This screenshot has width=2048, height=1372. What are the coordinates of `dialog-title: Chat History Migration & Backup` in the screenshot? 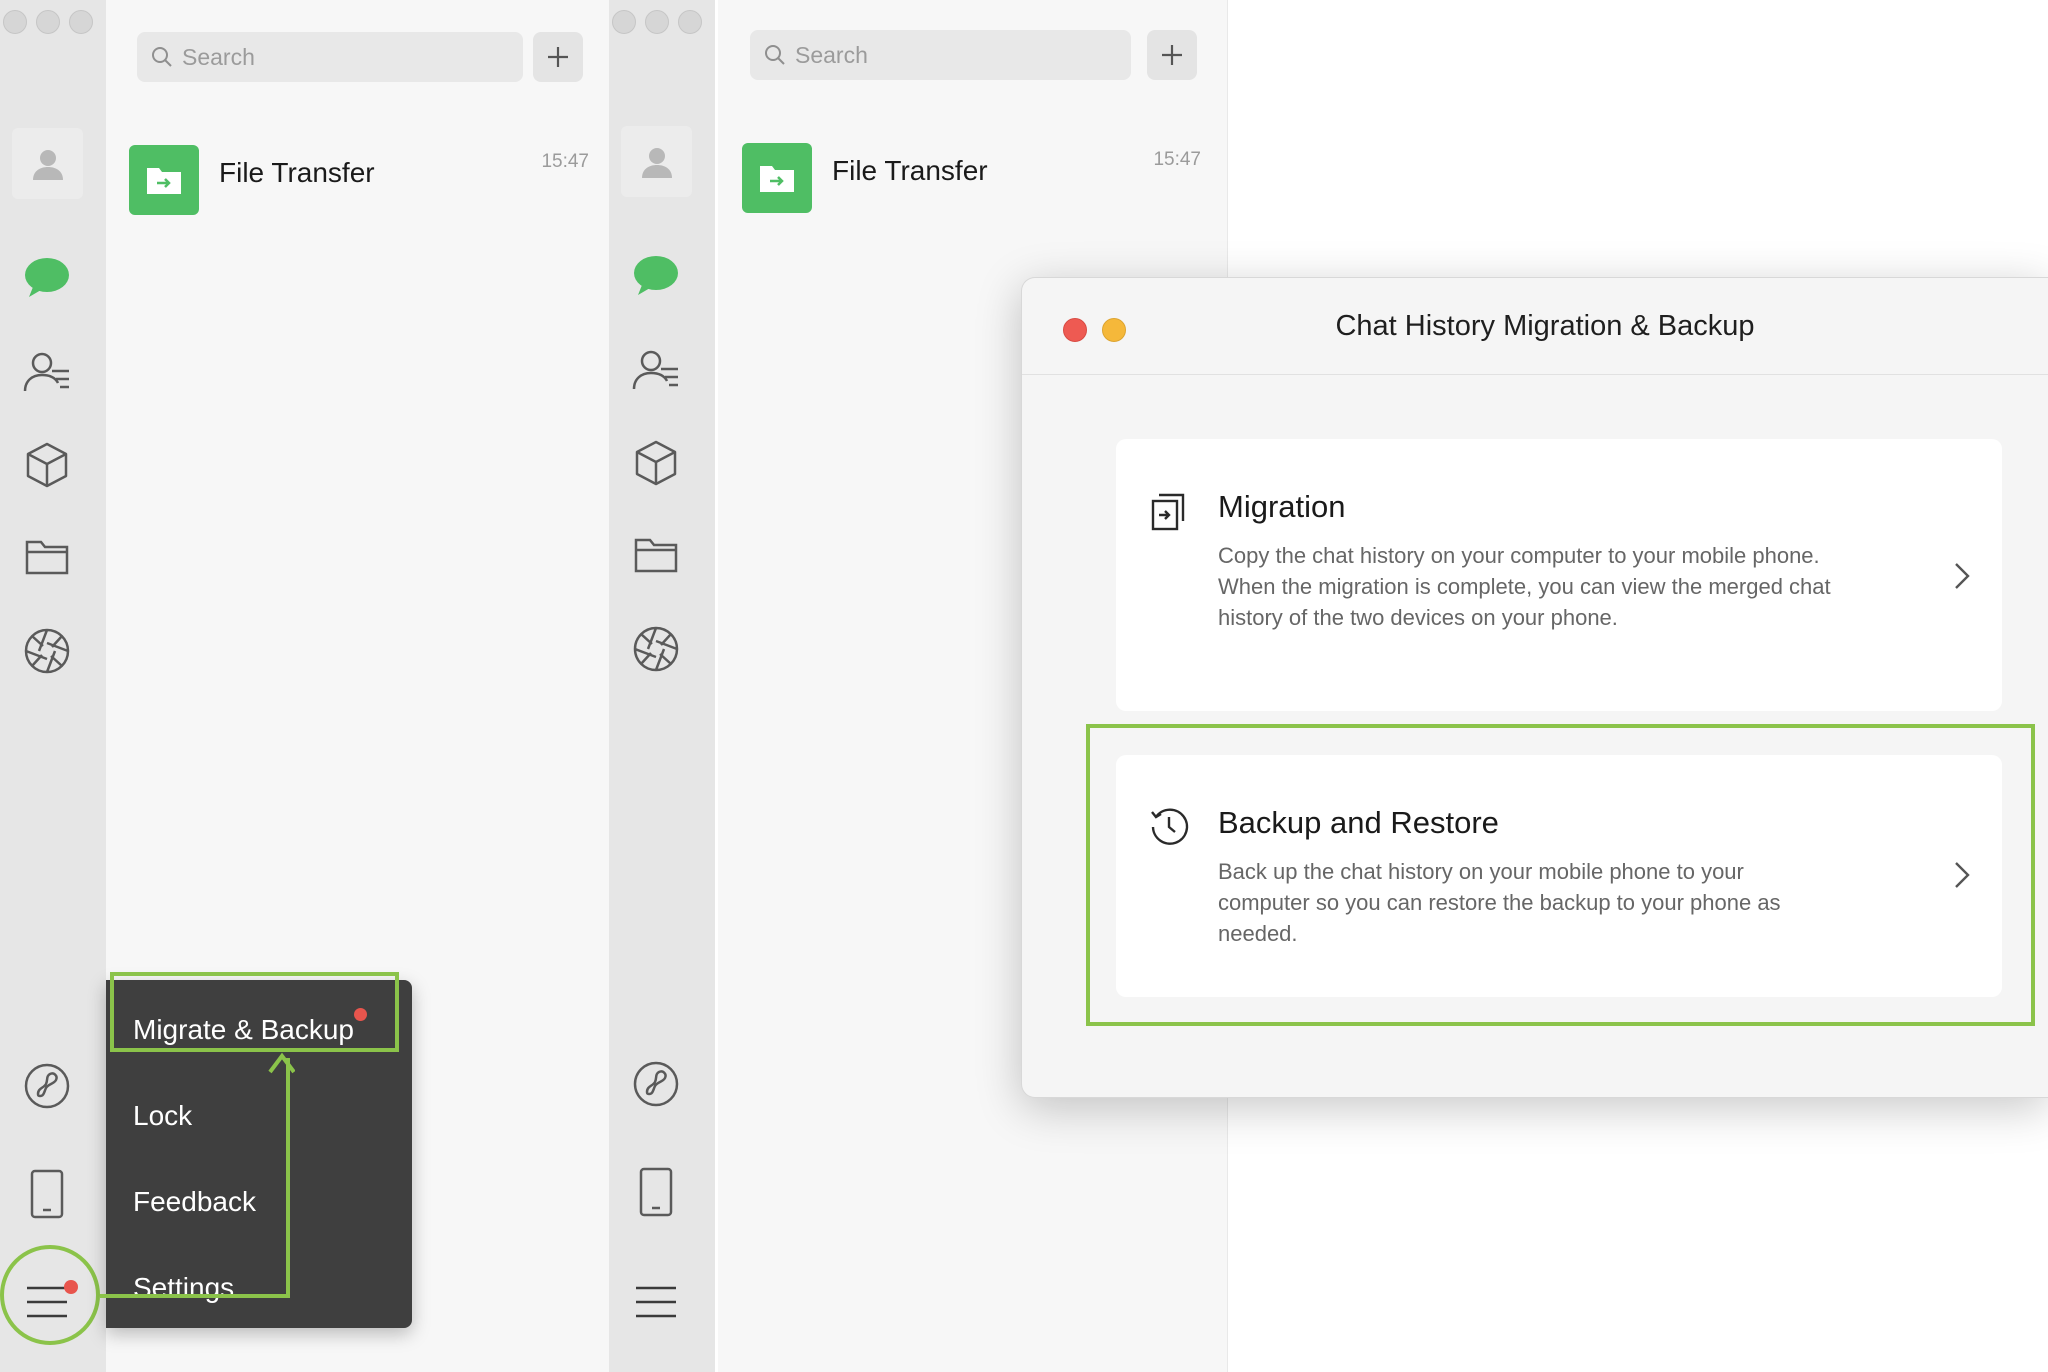 It's located at (1545, 326).